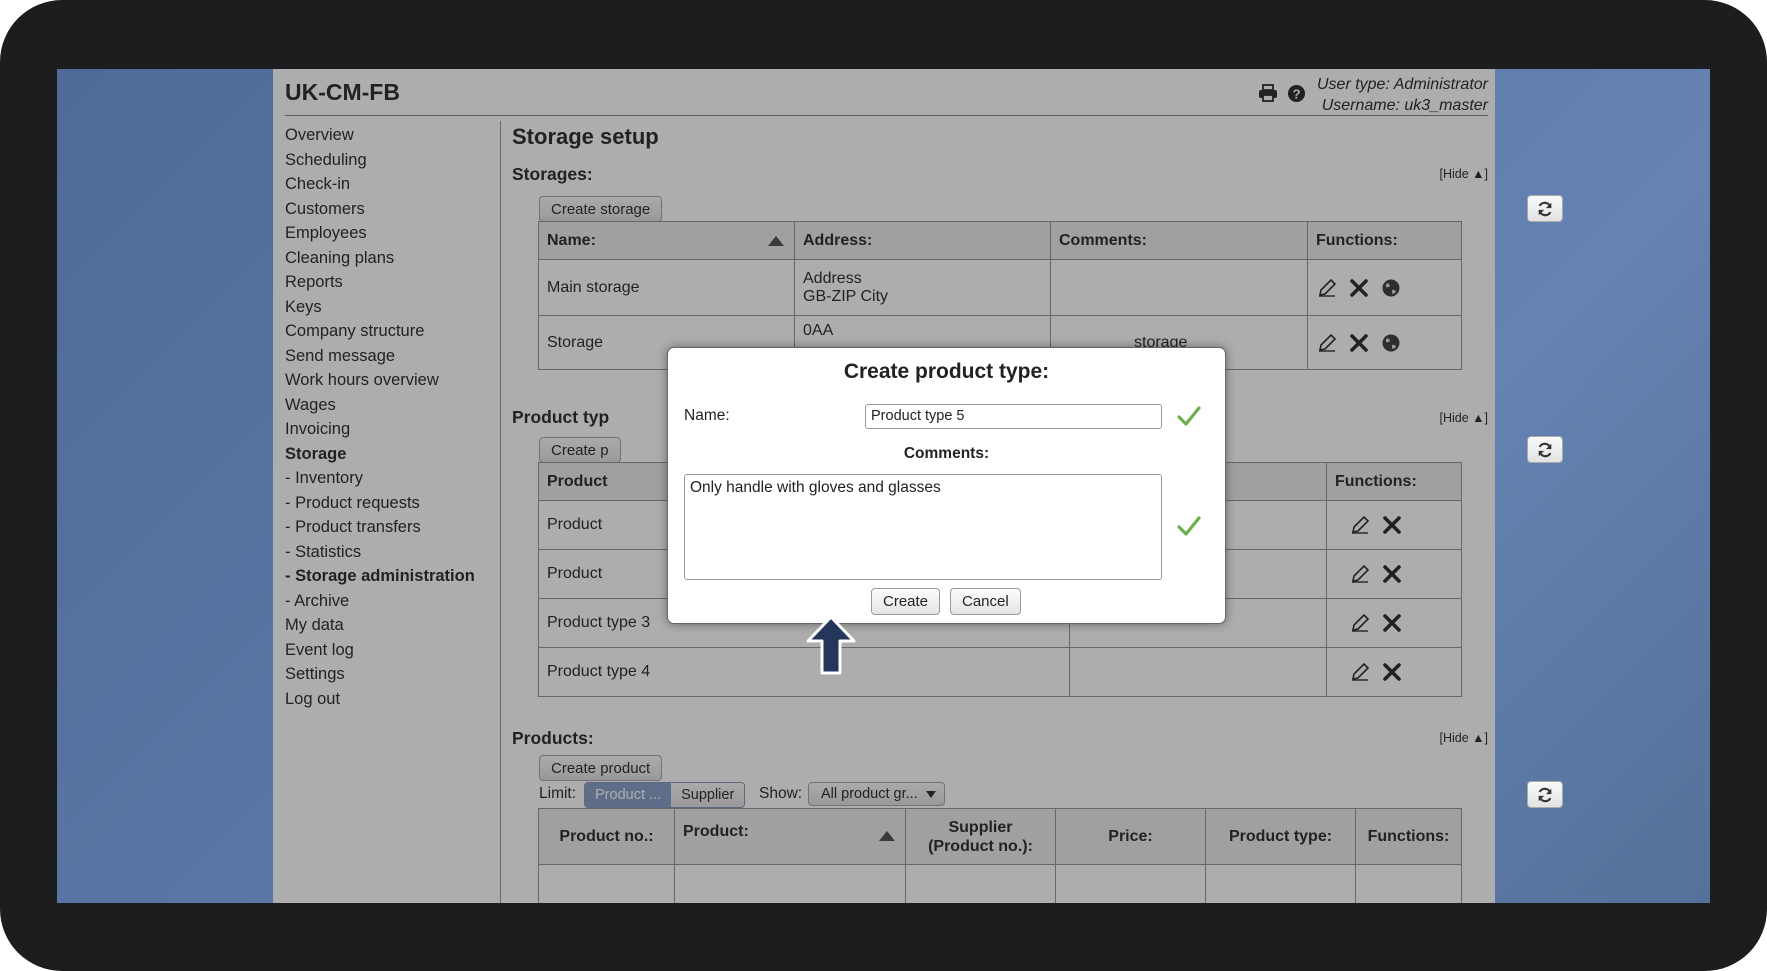  What do you see at coordinates (906, 601) in the screenshot?
I see `create-button: Create` at bounding box center [906, 601].